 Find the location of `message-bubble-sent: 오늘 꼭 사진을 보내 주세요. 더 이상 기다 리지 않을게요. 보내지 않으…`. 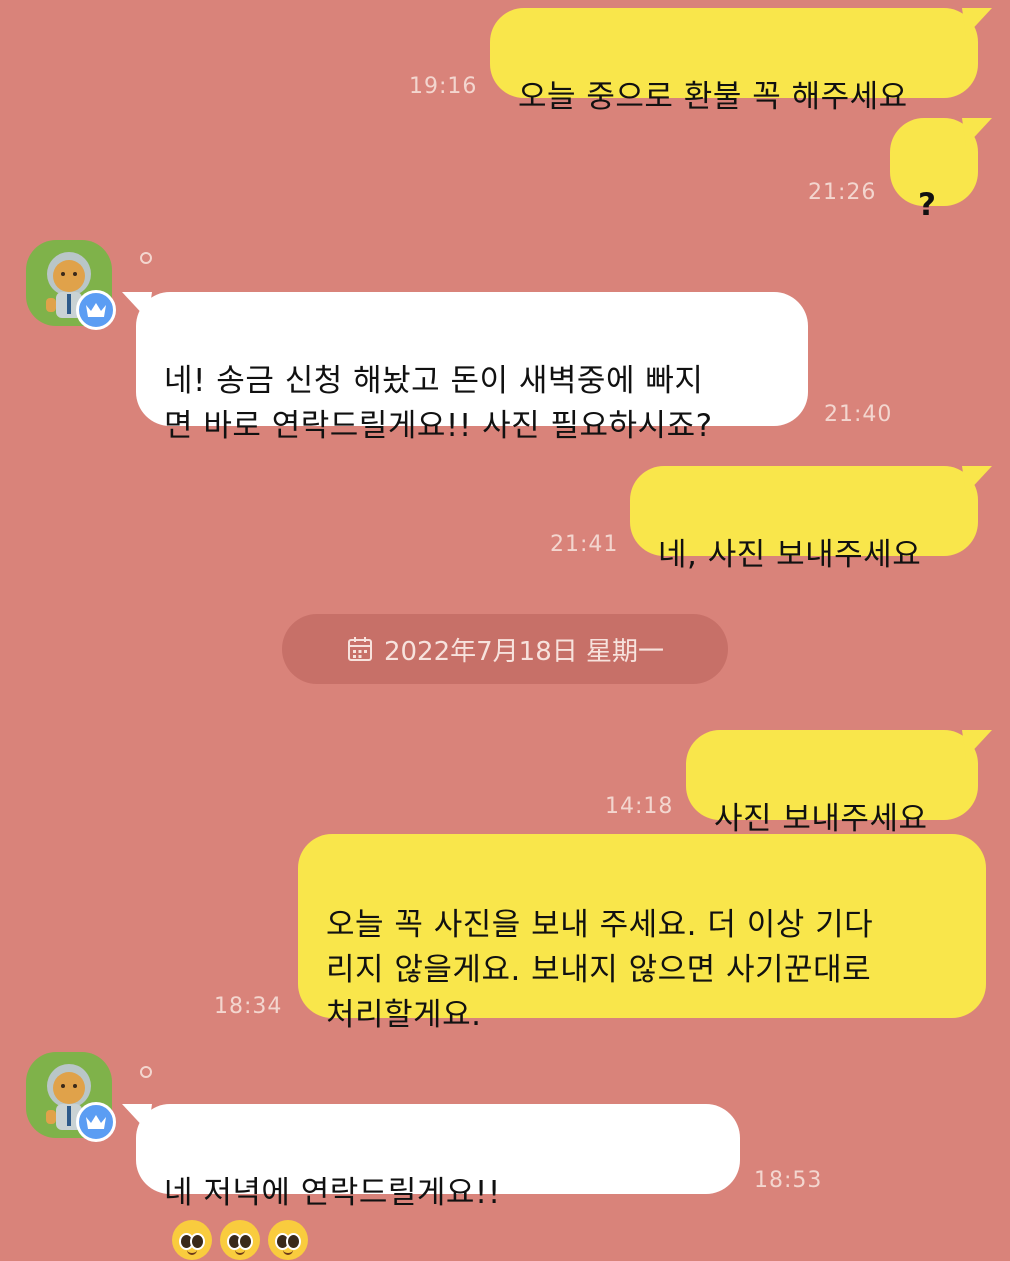

message-bubble-sent: 오늘 꼭 사진을 보내 주세요. 더 이상 기다 리지 않을게요. 보내지 않으… is located at coordinates (642, 933).